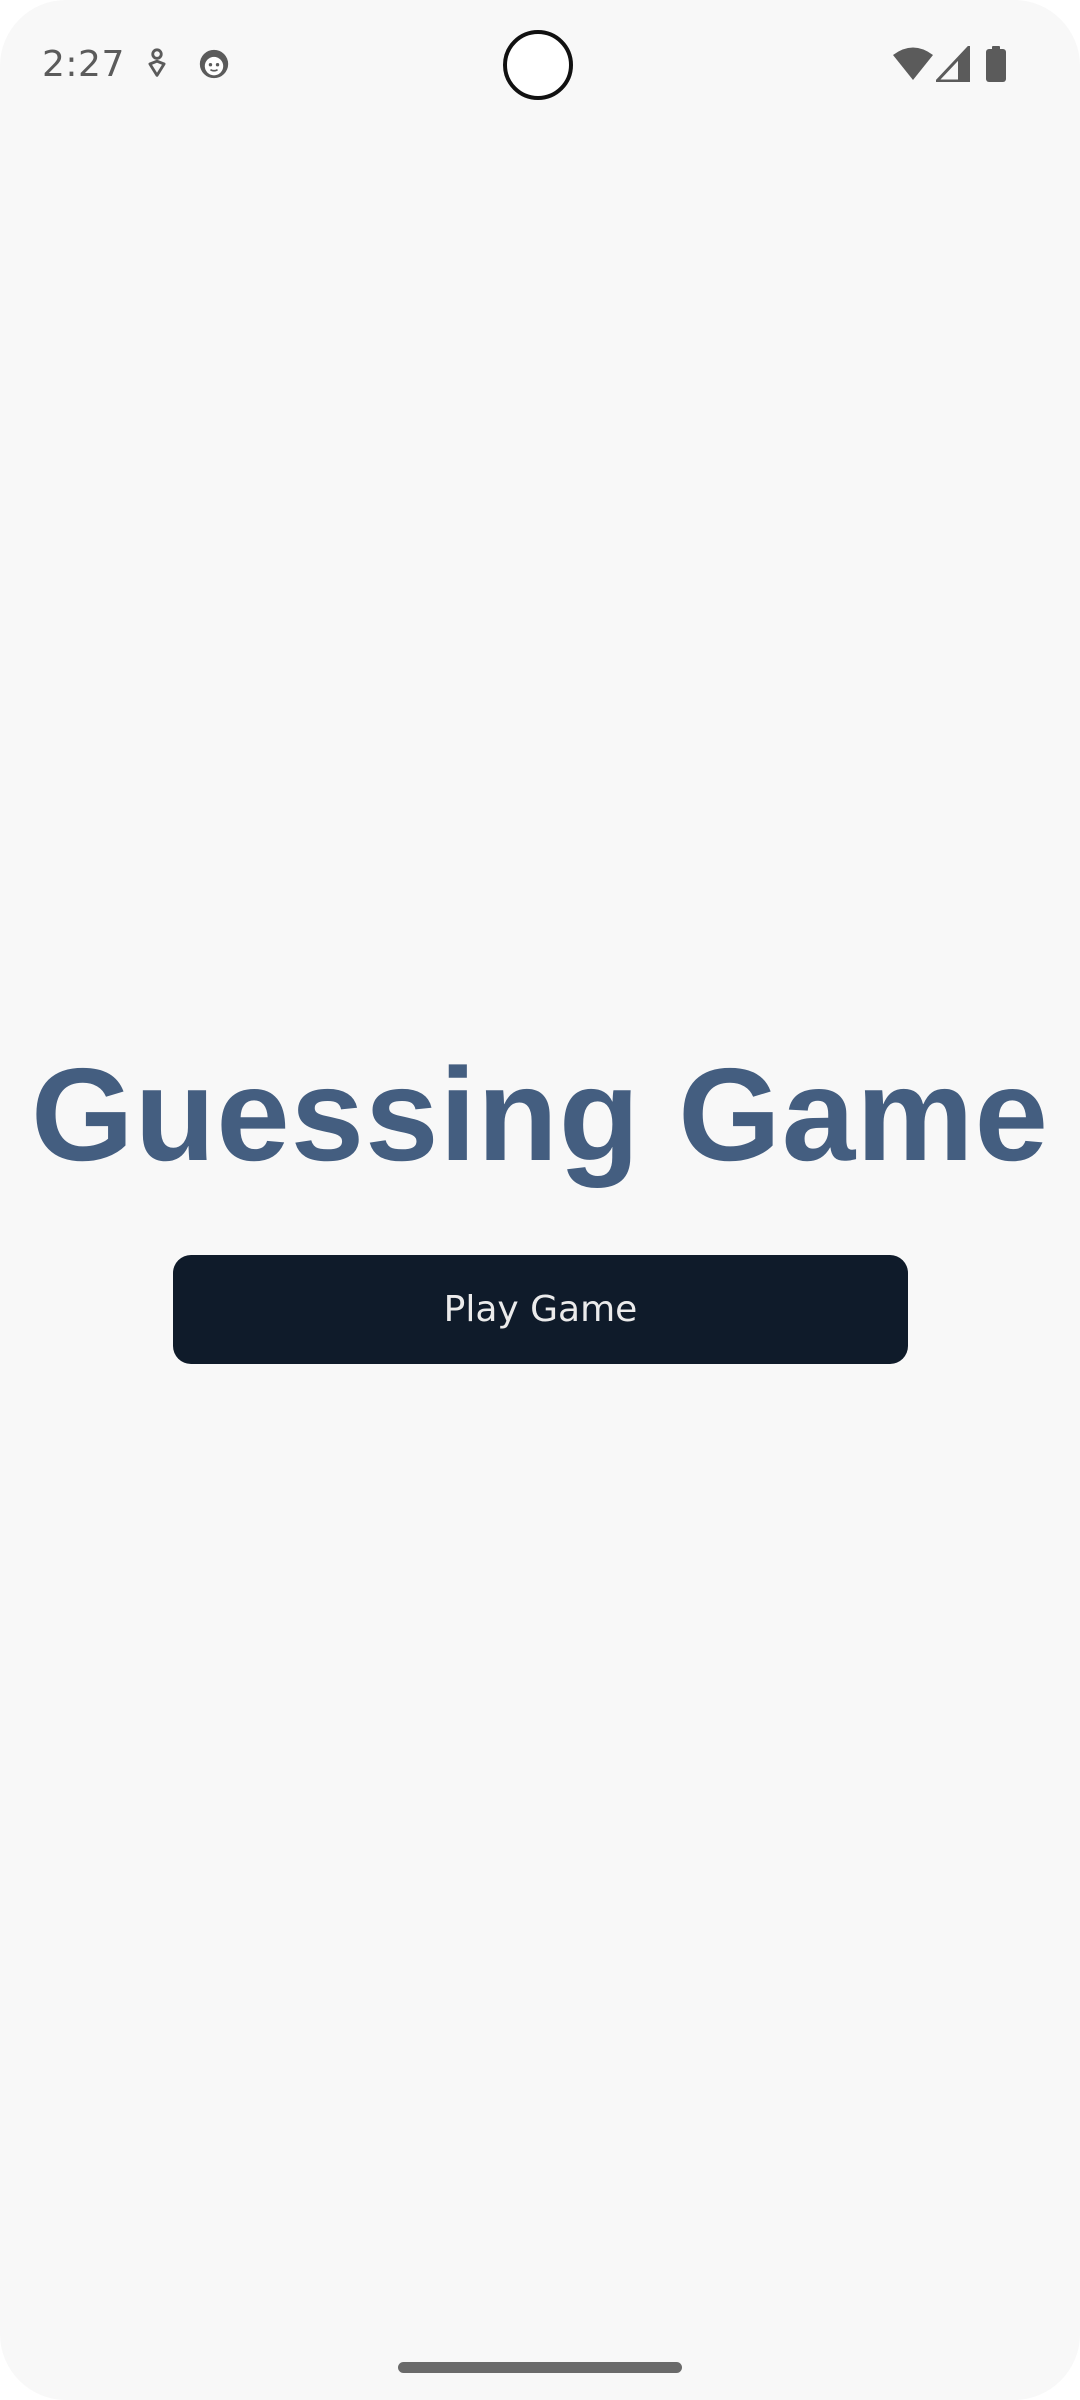  I want to click on play-game-button-label: Play Game, so click(540, 1309).